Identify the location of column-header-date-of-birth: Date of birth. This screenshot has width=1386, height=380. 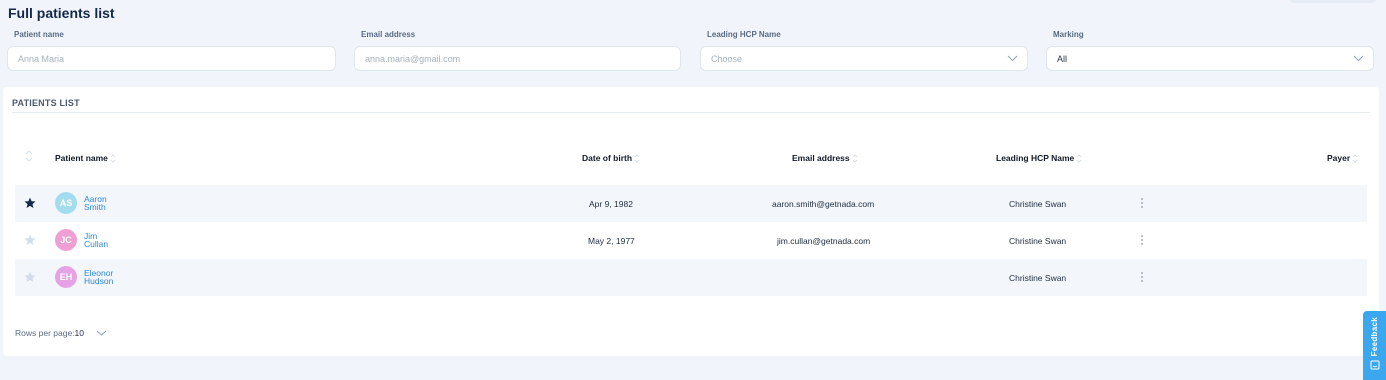
(611, 158).